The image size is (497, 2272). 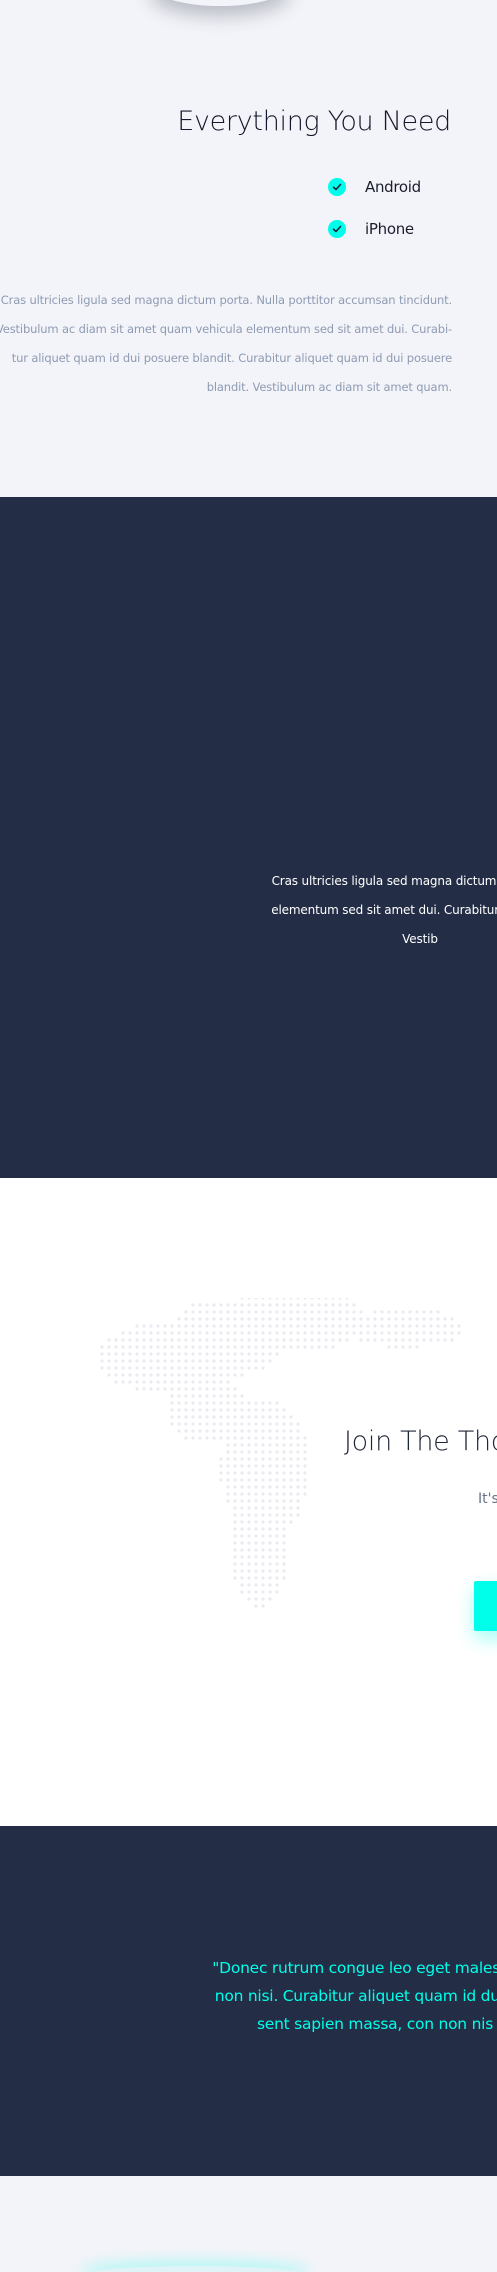 What do you see at coordinates (354, 1968) in the screenshot?
I see `quote-line: "Donec rutrum congue leo eget malesuada` at bounding box center [354, 1968].